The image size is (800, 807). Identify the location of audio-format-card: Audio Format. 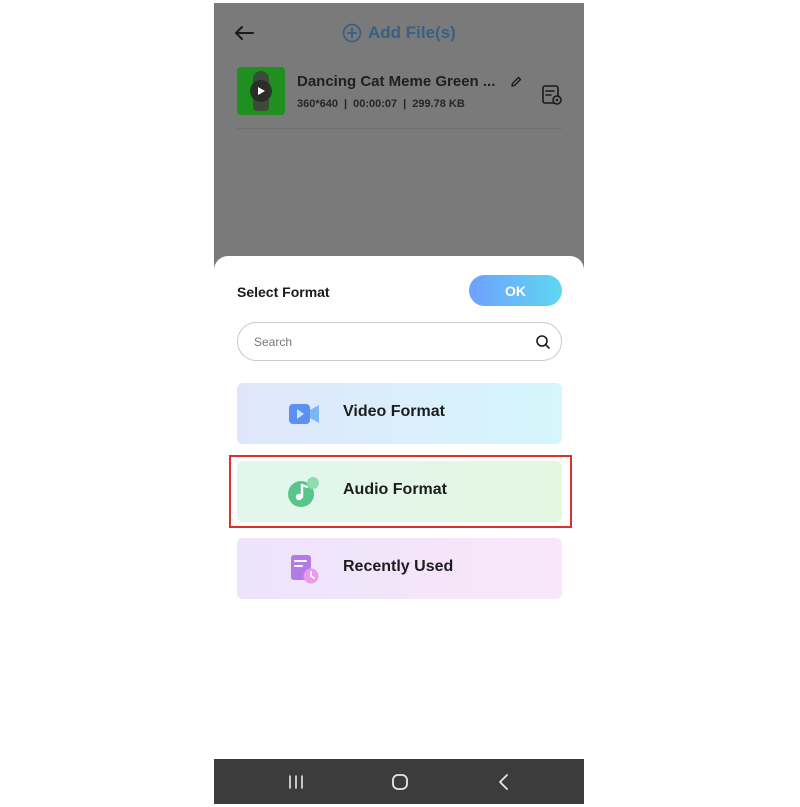
(399, 491).